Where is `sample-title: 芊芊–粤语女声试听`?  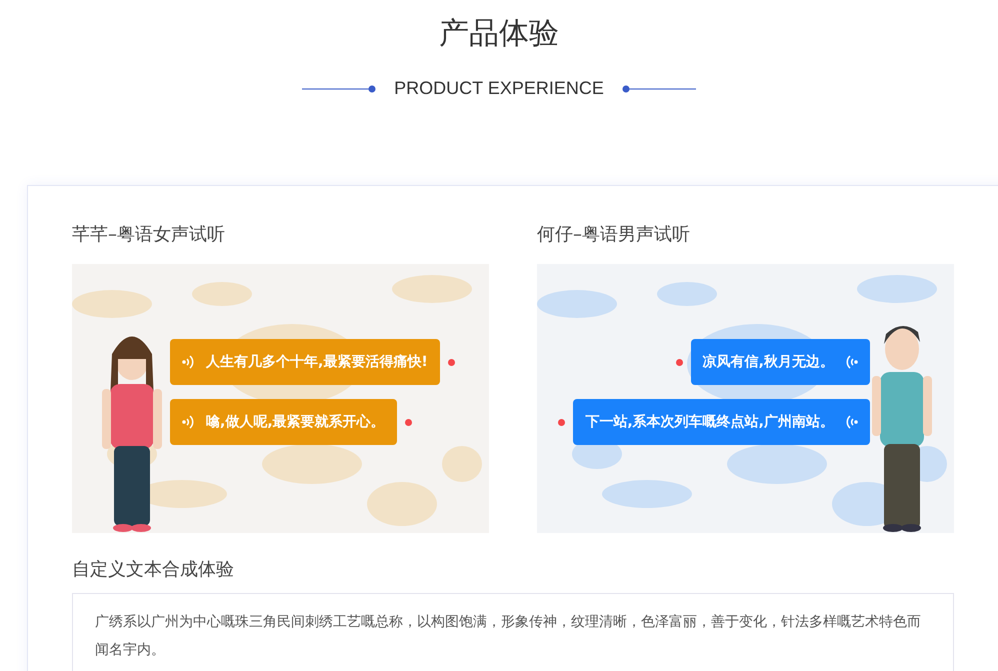 sample-title: 芊芊–粤语女声试听 is located at coordinates (149, 235).